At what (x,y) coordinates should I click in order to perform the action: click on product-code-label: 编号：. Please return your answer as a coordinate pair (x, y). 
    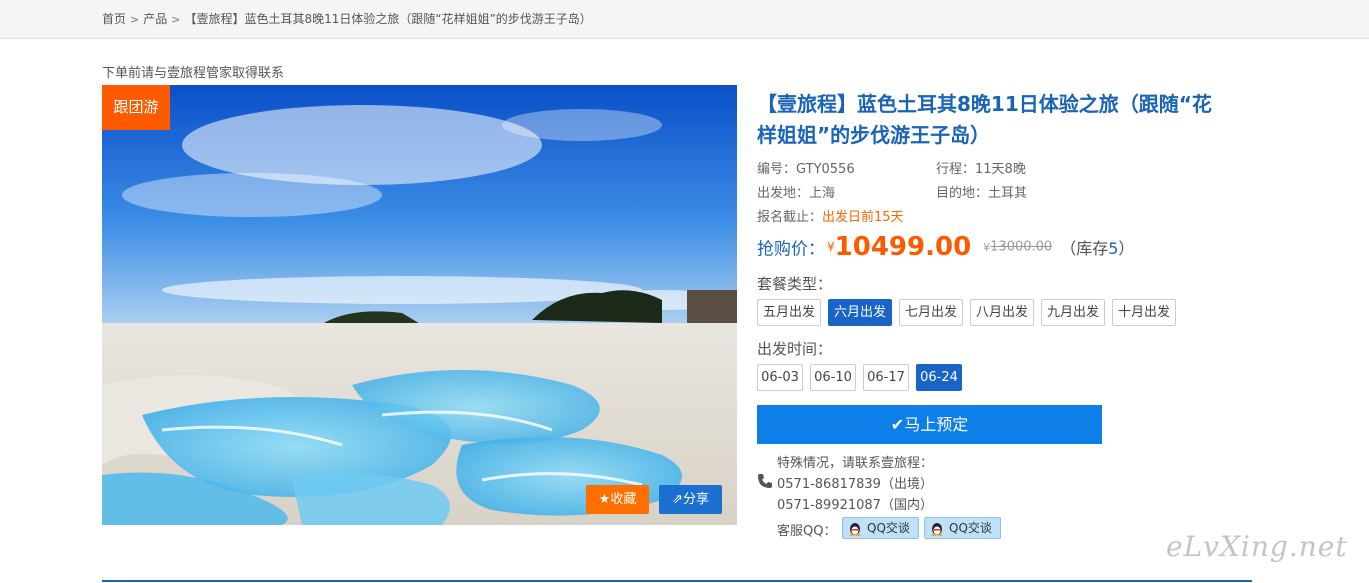
    Looking at the image, I should click on (777, 169).